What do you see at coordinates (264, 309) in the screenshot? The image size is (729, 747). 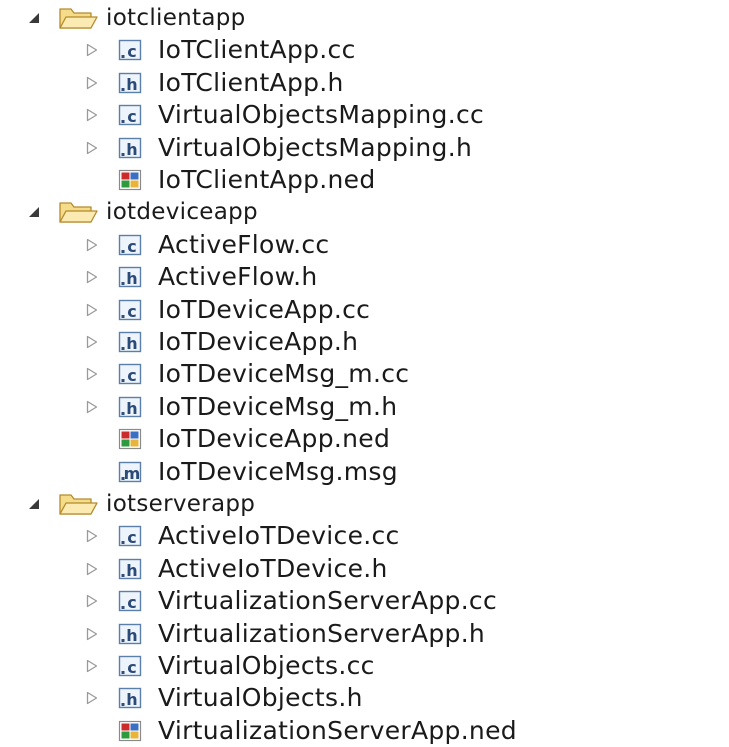 I see `file-label: IoTDeviceApp.cc` at bounding box center [264, 309].